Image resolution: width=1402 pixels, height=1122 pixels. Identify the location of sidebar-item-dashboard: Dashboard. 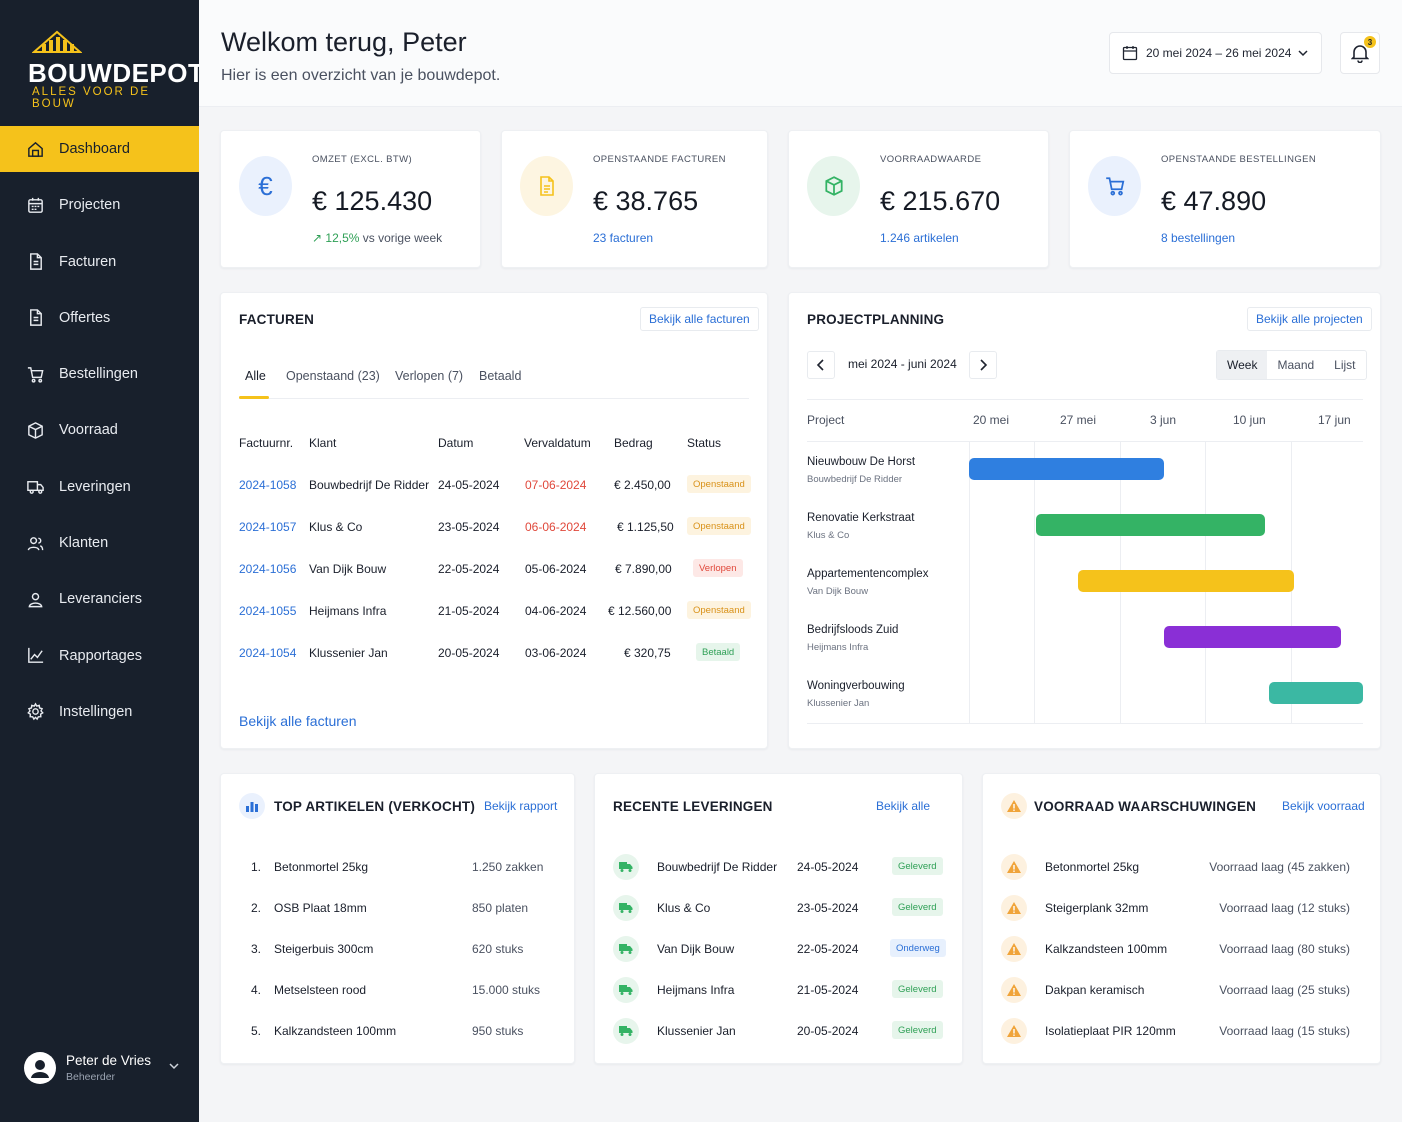
(99, 149).